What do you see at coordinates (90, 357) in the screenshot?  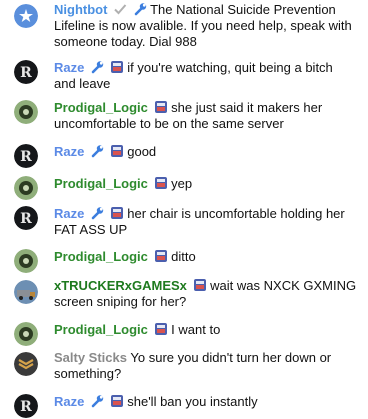 I see `username: Salty Sticks` at bounding box center [90, 357].